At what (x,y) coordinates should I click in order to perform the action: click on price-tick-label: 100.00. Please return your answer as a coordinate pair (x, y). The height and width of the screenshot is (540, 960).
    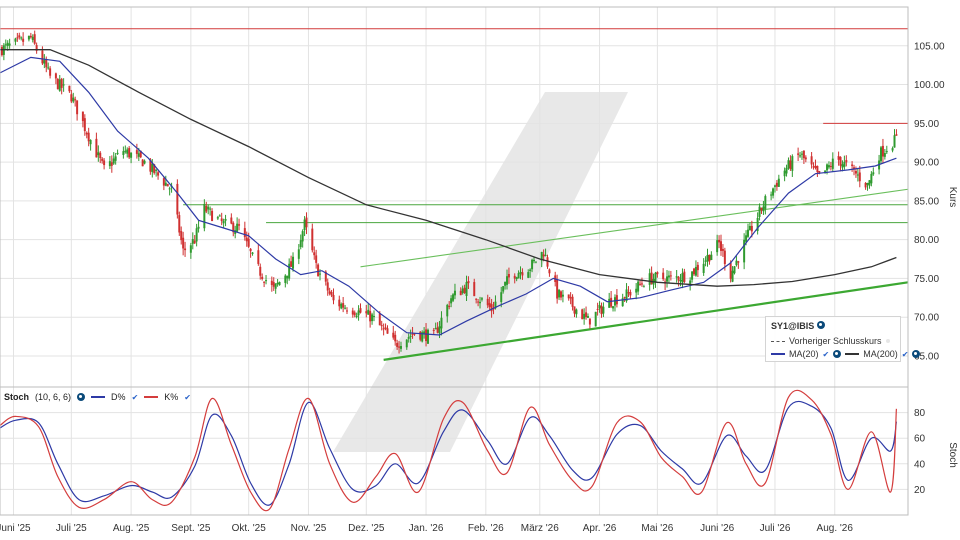
    Looking at the image, I should click on (929, 85).